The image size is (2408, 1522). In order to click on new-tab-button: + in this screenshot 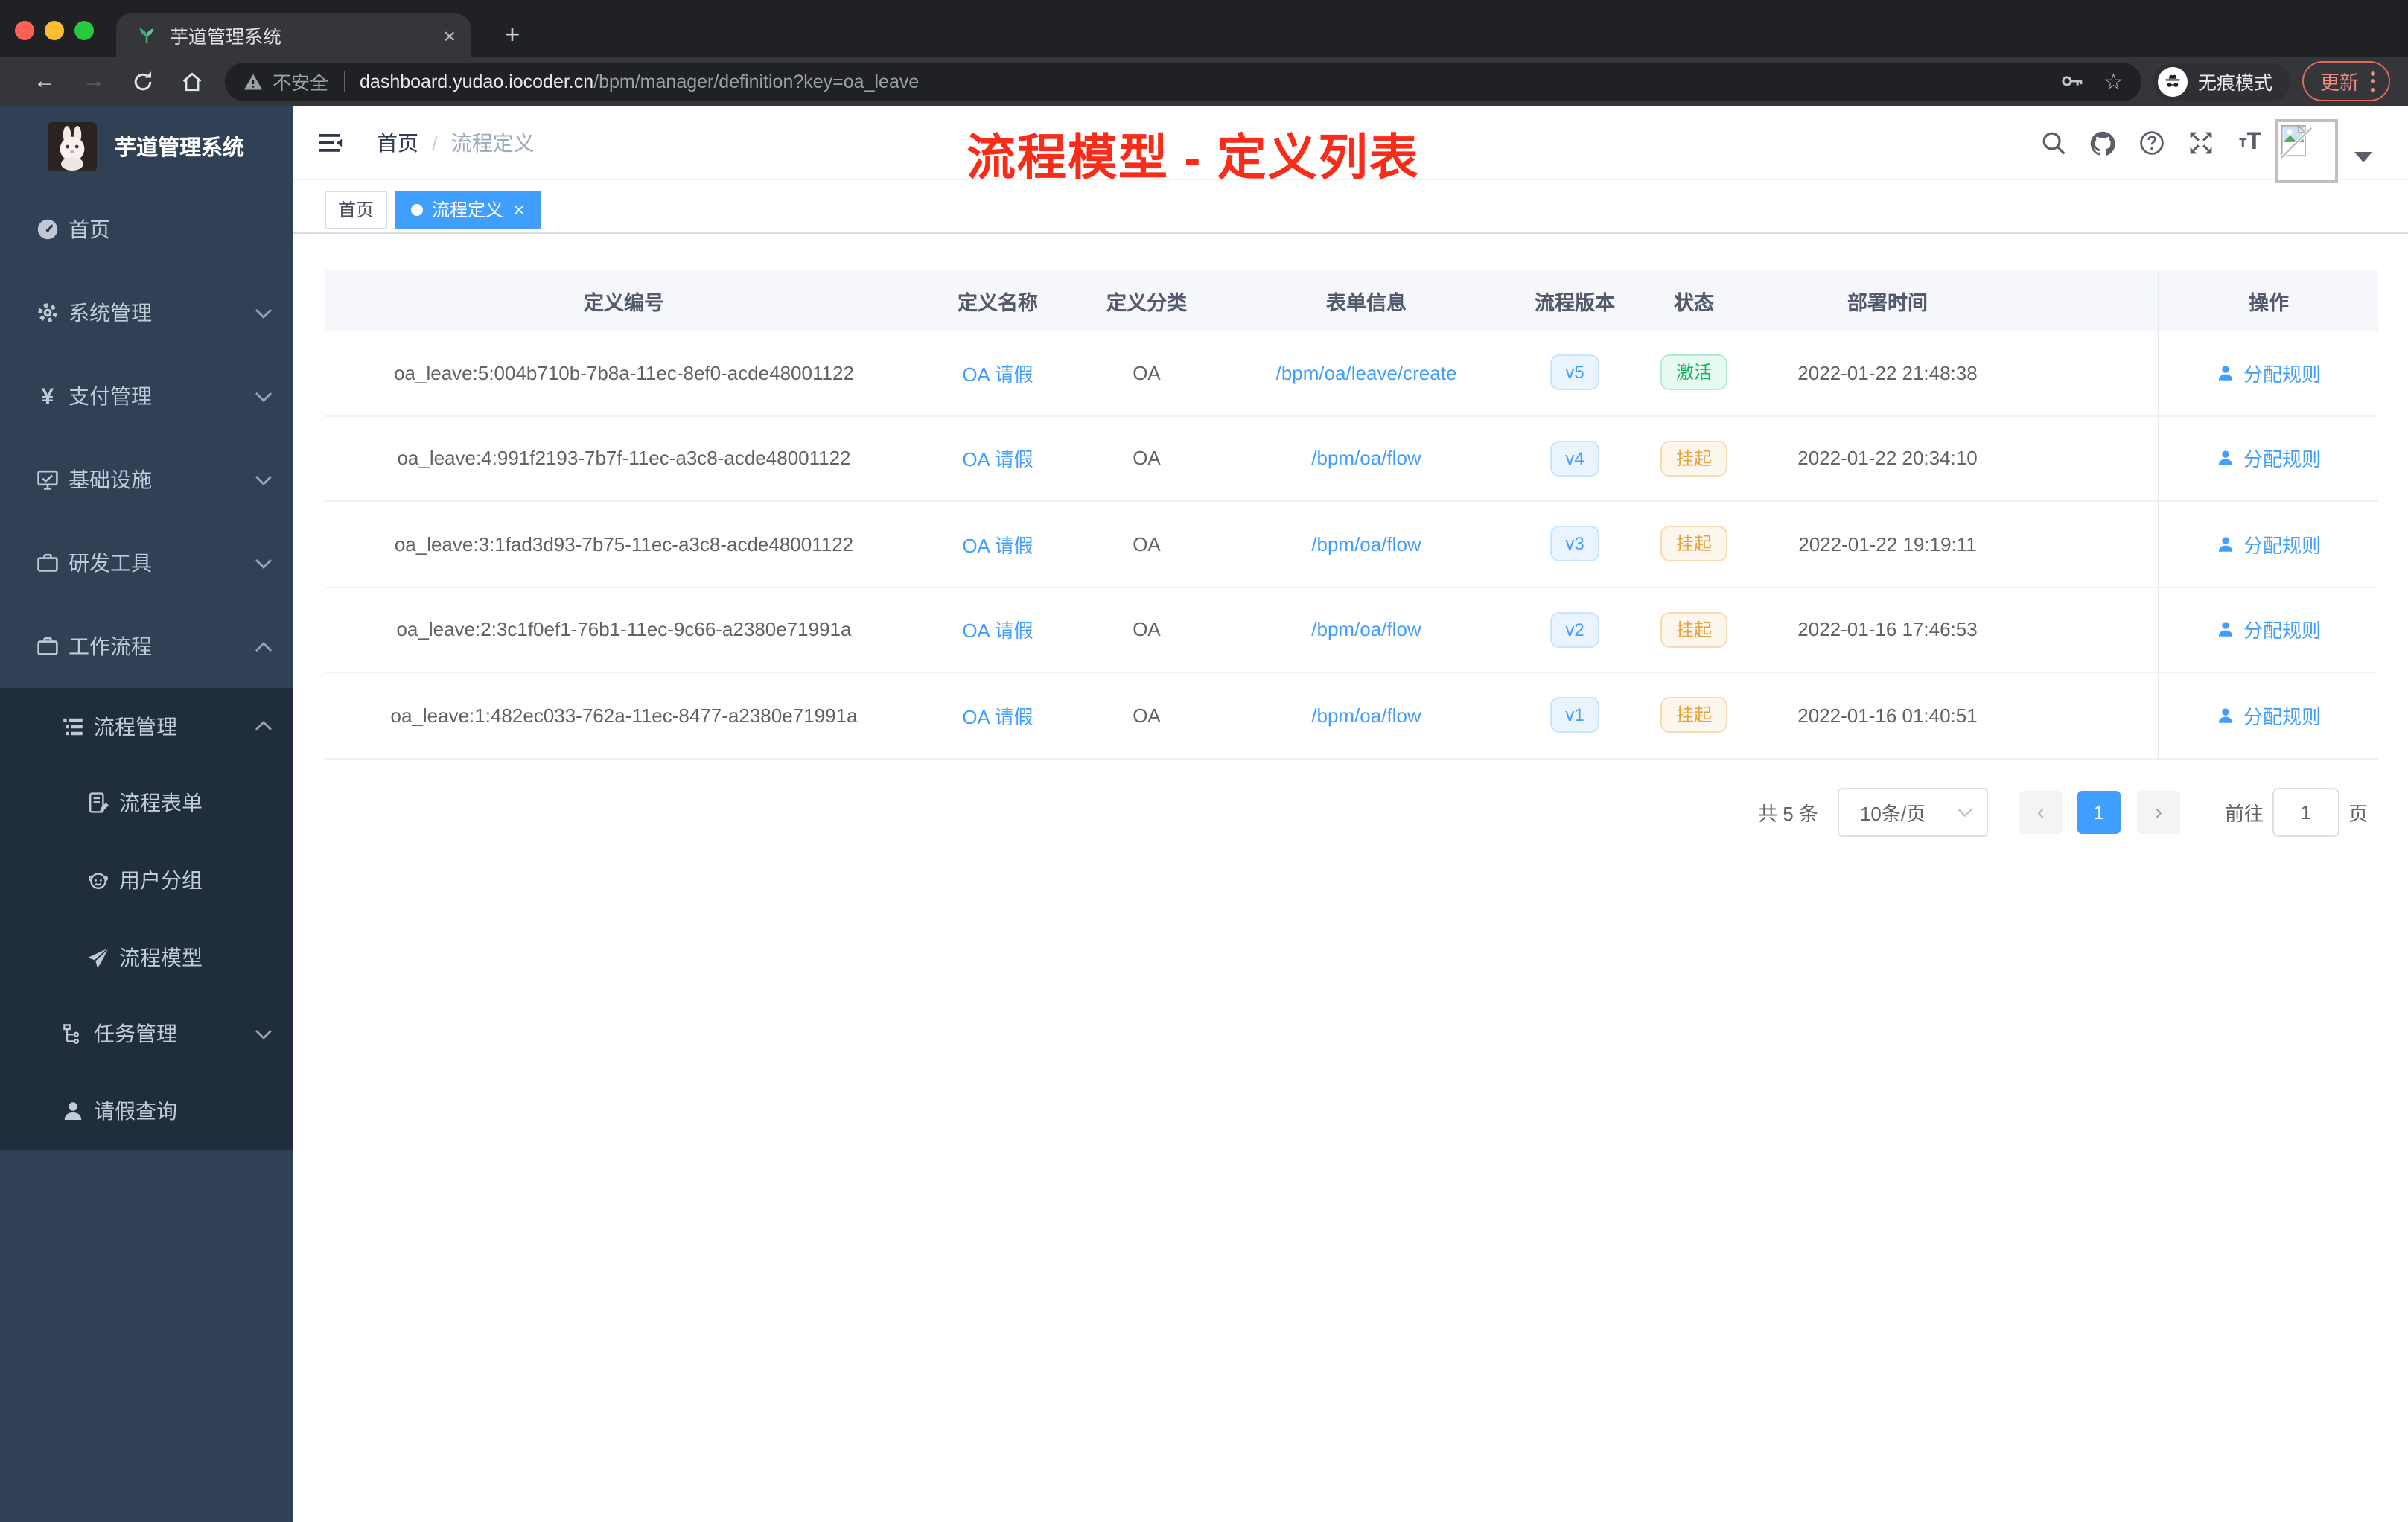, I will do `click(512, 34)`.